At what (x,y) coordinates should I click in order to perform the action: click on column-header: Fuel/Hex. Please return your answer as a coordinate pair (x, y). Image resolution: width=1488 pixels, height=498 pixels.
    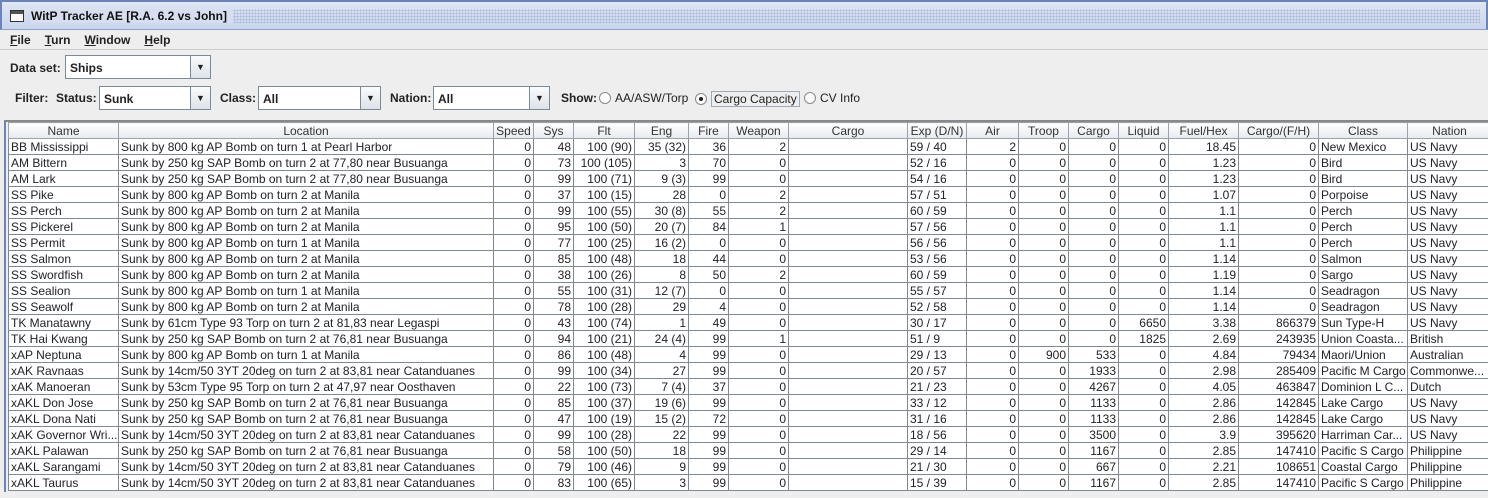
    Looking at the image, I should click on (1203, 130).